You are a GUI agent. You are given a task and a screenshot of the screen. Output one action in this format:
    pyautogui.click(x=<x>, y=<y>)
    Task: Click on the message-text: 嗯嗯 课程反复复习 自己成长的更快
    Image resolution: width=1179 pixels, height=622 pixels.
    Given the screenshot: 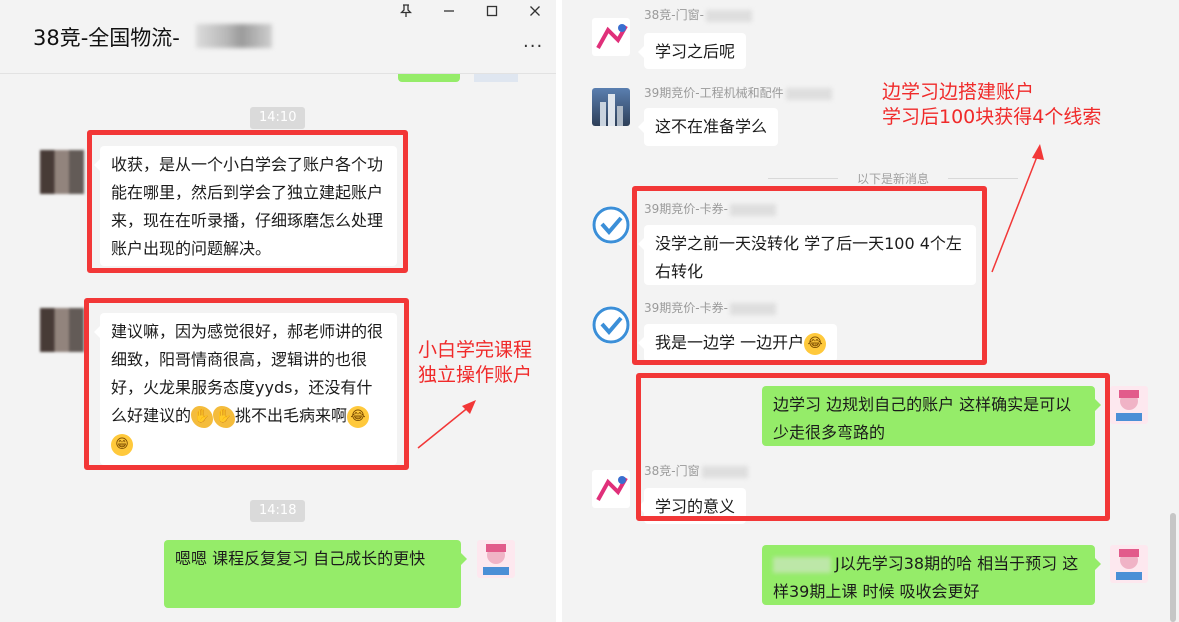 What is the action you would take?
    pyautogui.click(x=300, y=558)
    